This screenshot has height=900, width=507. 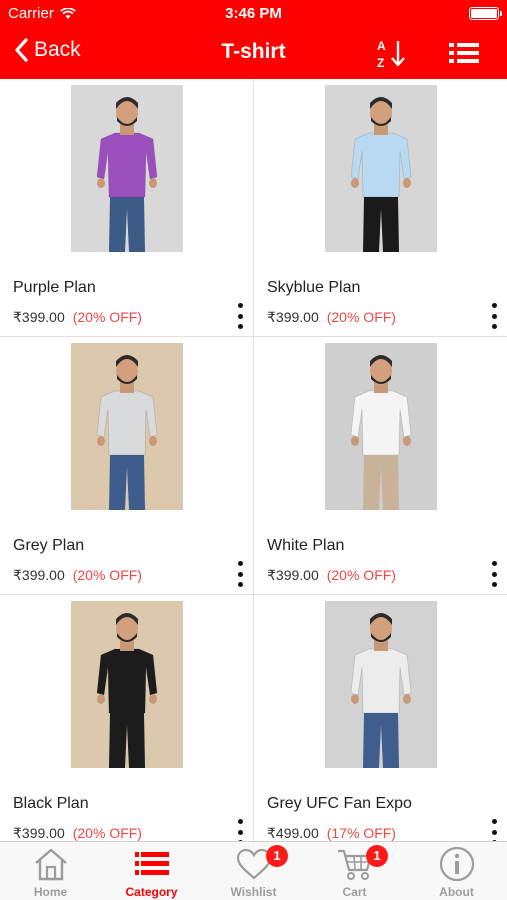 What do you see at coordinates (50, 892) in the screenshot?
I see `tab-label: Home` at bounding box center [50, 892].